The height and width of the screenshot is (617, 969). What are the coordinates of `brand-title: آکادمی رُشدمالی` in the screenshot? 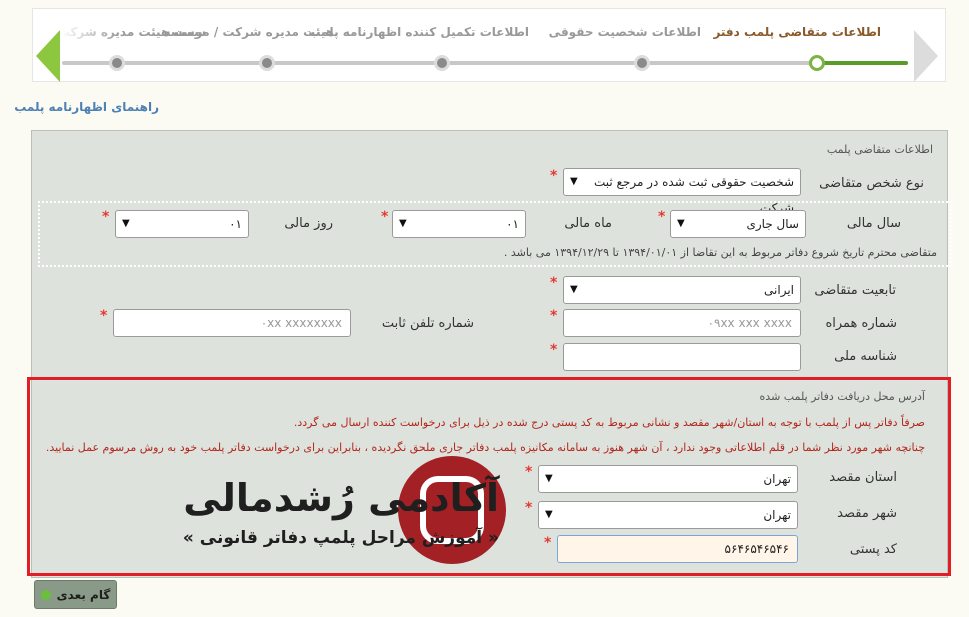 It's located at (341, 498).